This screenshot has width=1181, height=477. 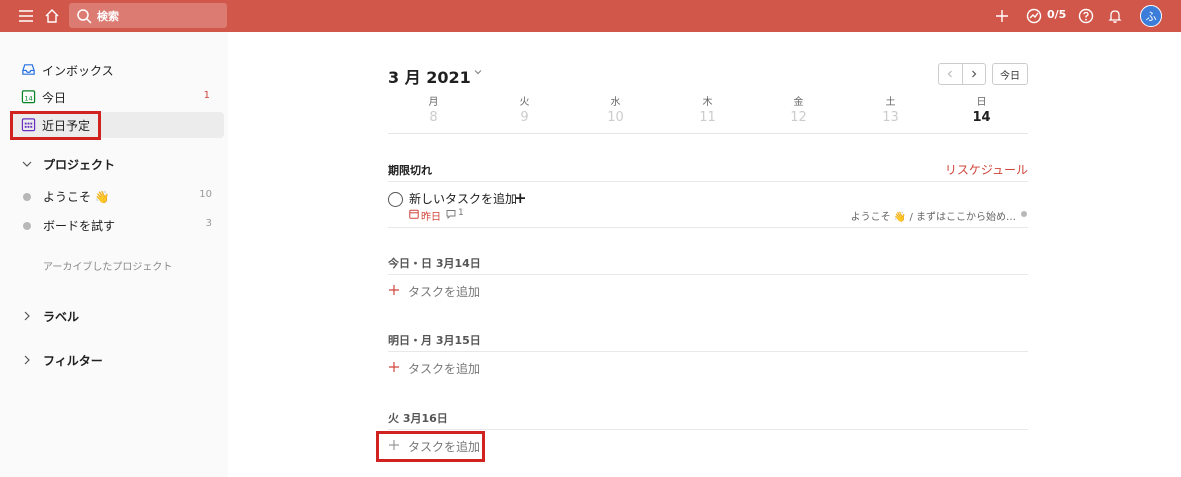 What do you see at coordinates (414, 214) in the screenshot?
I see `calendar-icon` at bounding box center [414, 214].